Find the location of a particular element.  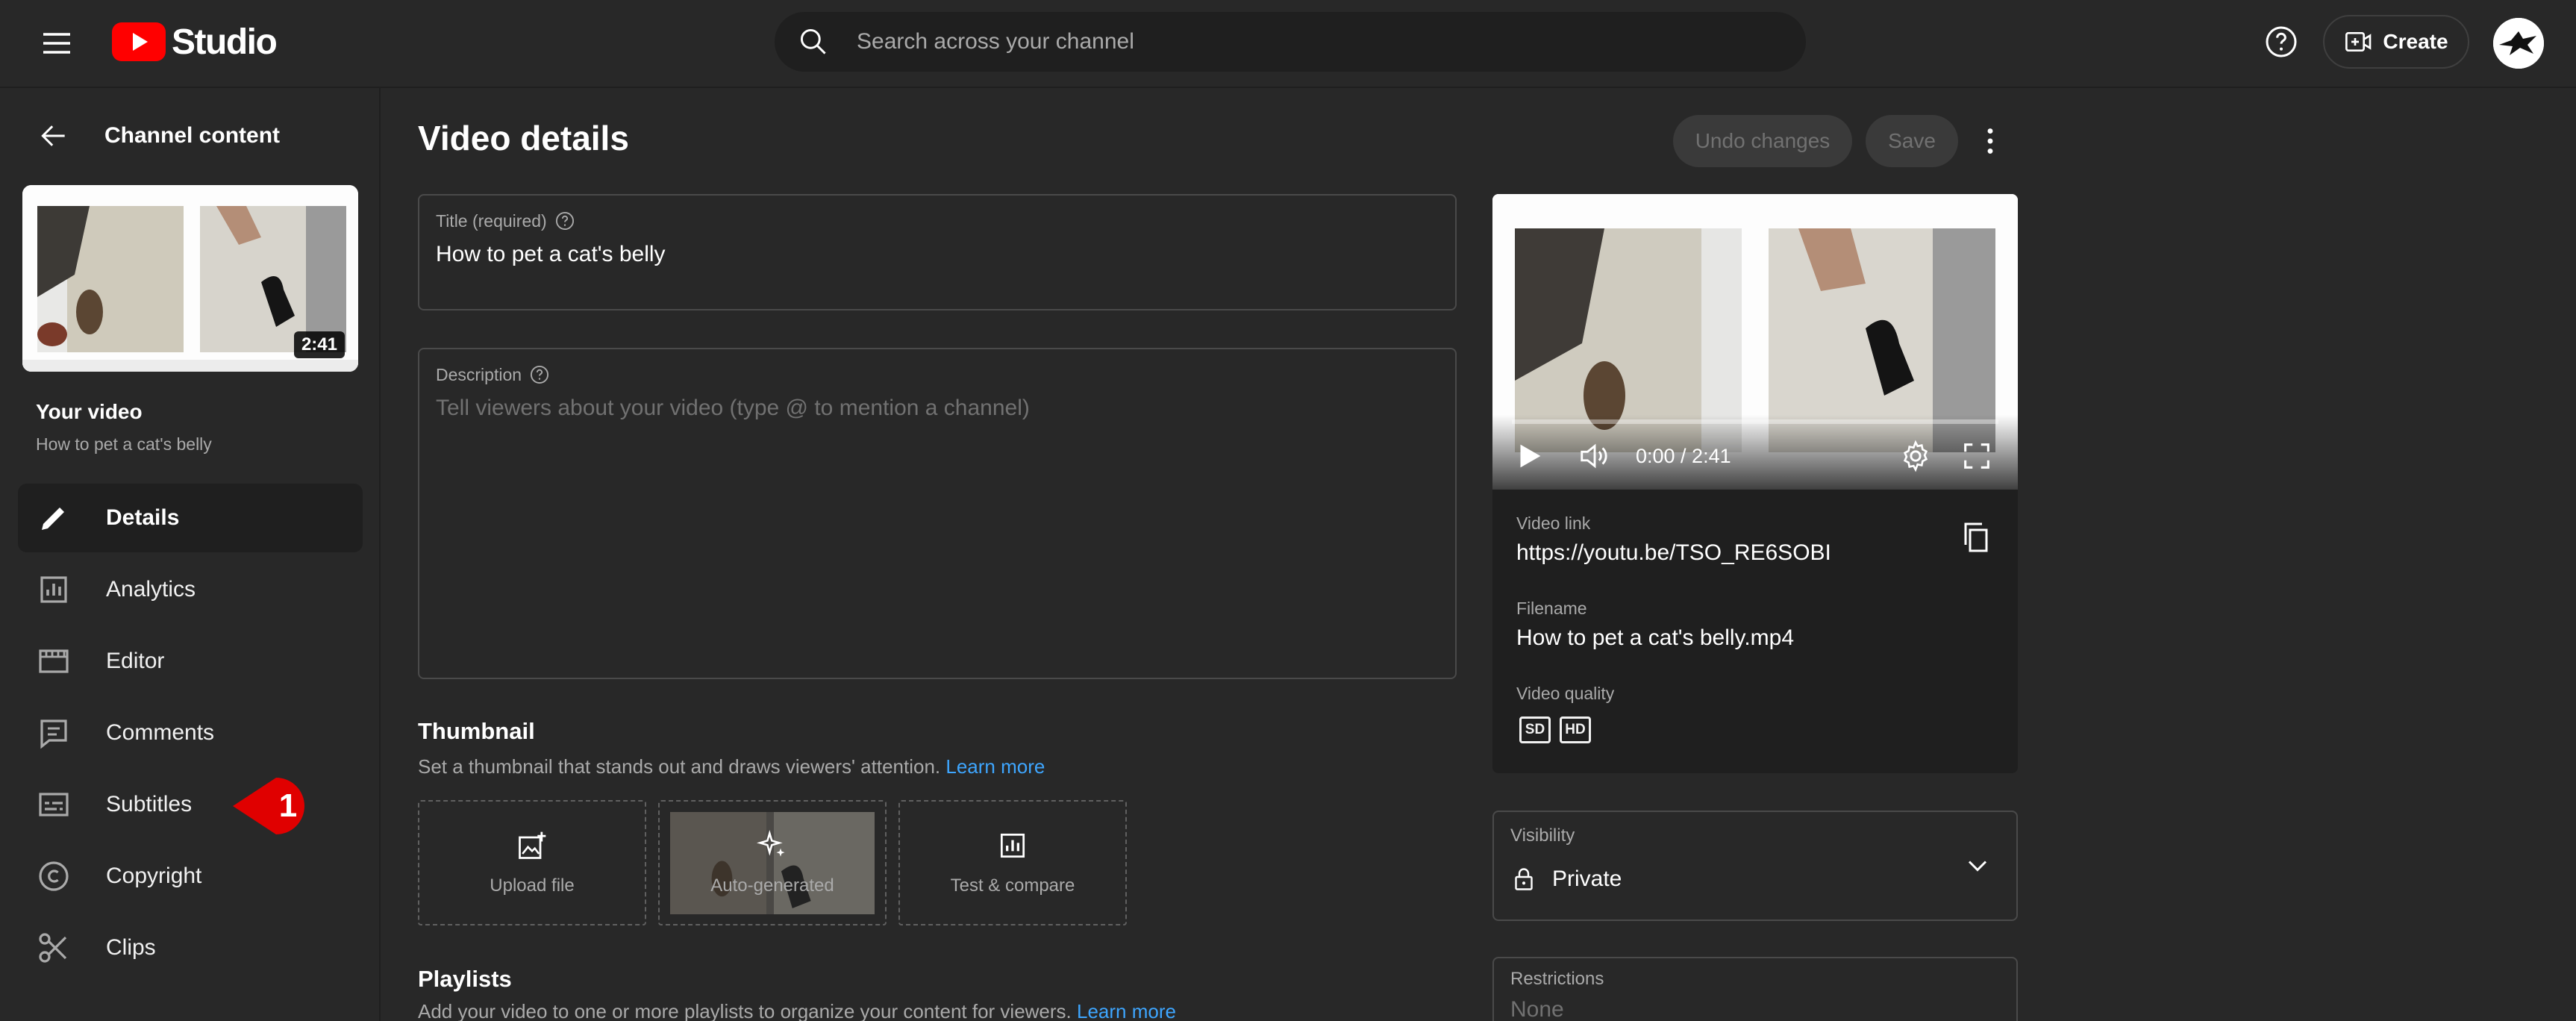

search-bar is located at coordinates (1290, 42).